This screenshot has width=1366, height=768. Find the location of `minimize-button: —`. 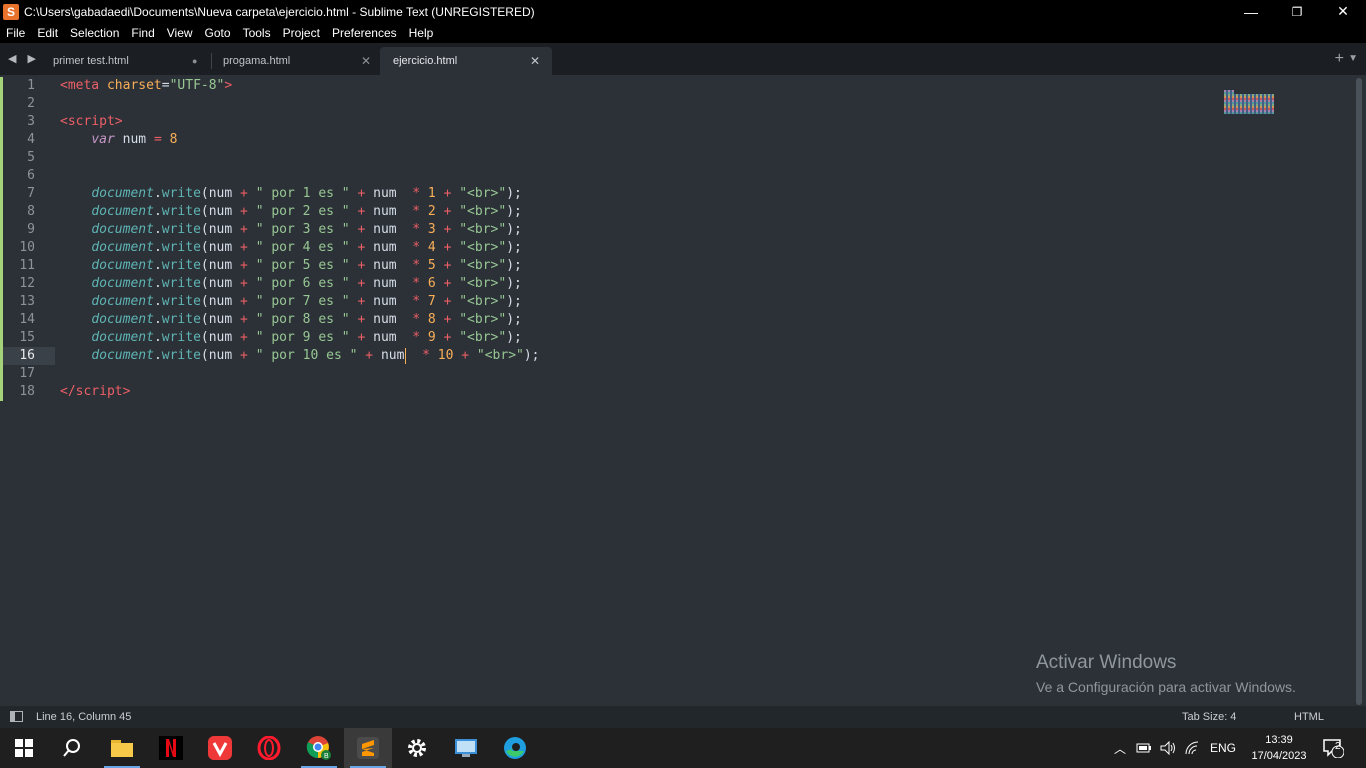

minimize-button: — is located at coordinates (1251, 11).